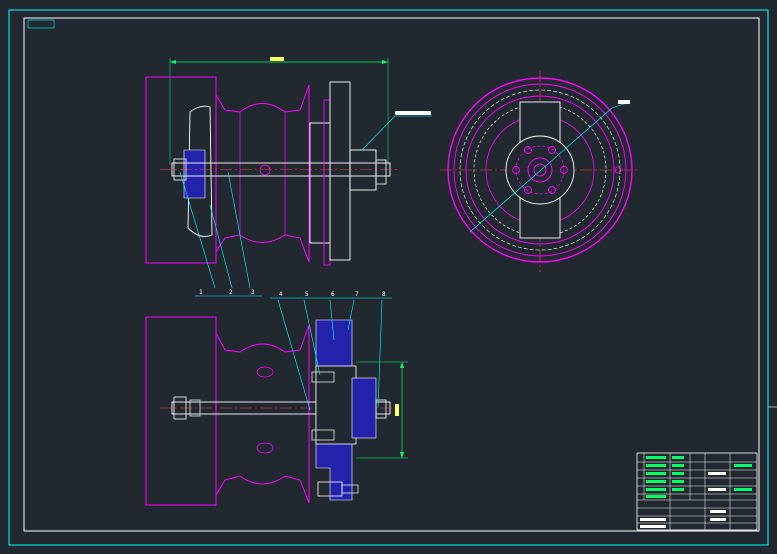  What do you see at coordinates (307, 294) in the screenshot?
I see `part-number-5: 5` at bounding box center [307, 294].